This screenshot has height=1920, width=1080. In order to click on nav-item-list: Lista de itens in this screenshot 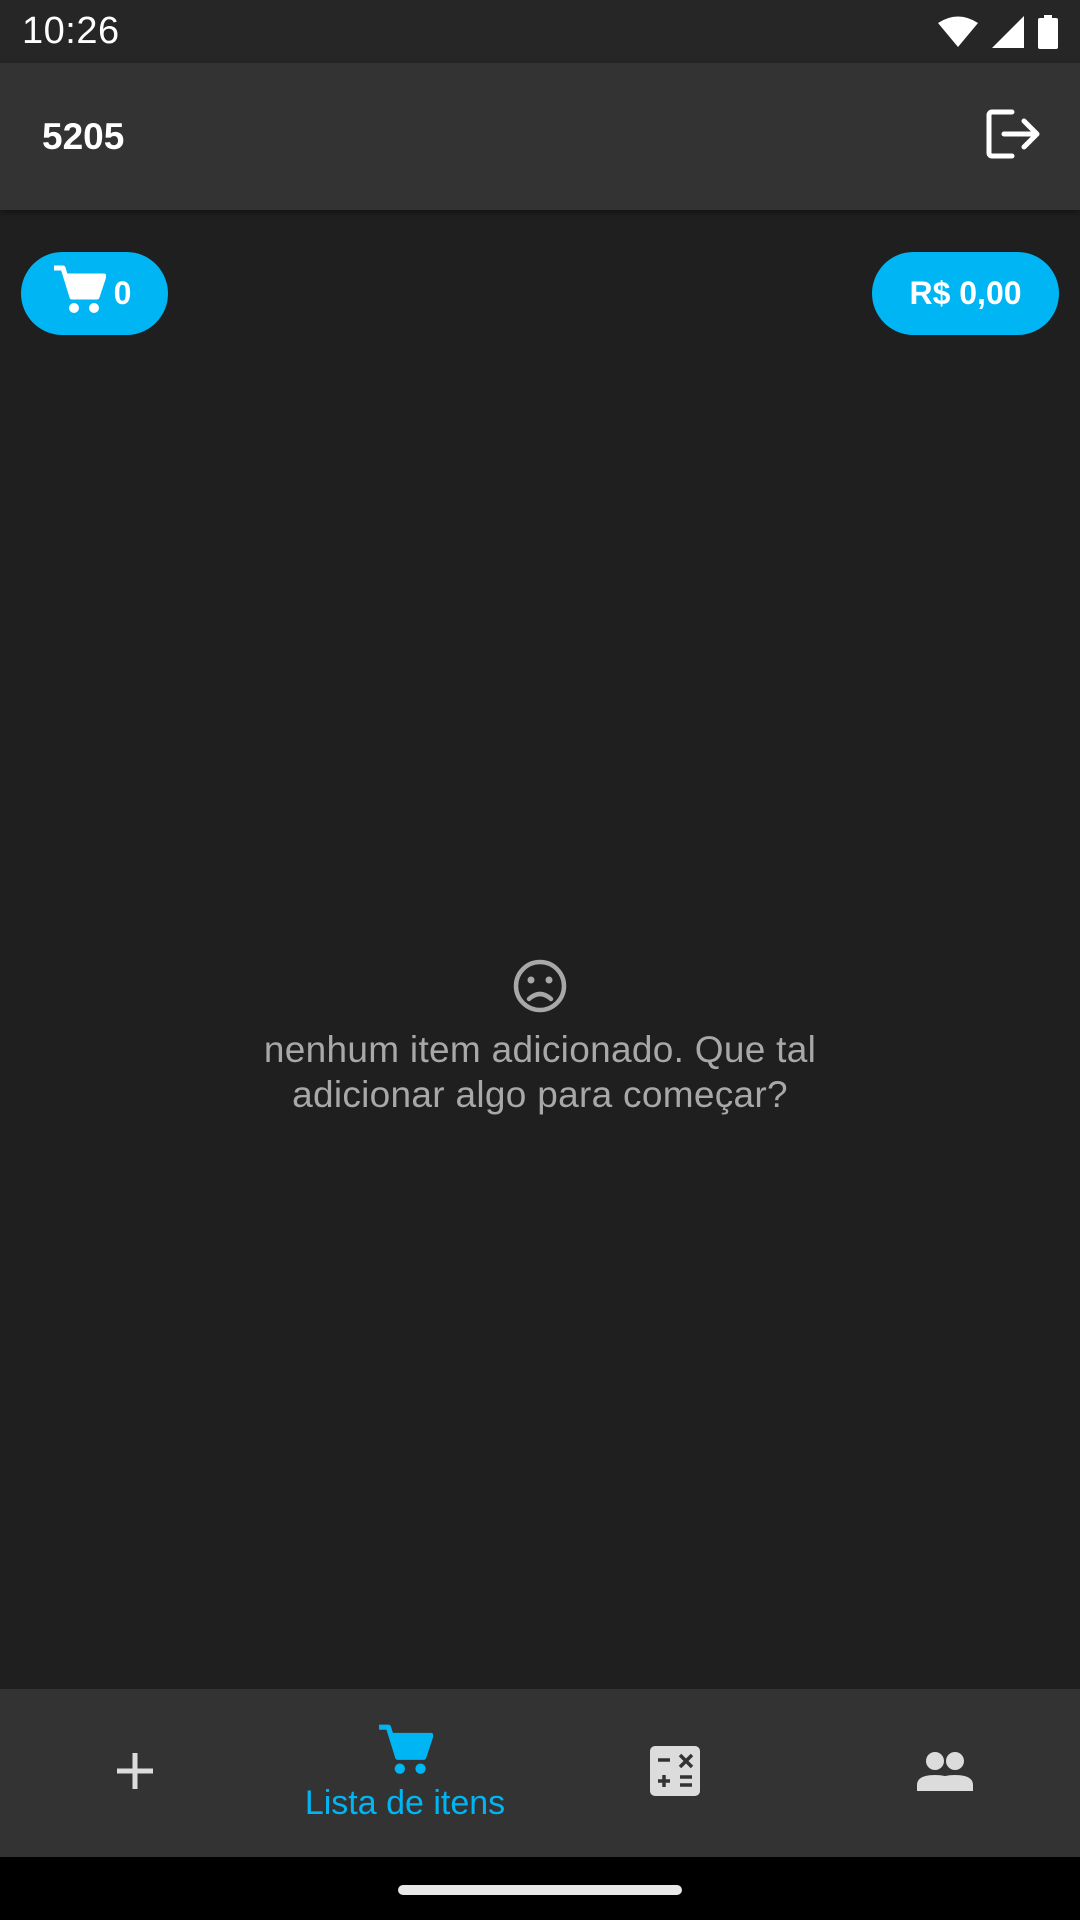, I will do `click(405, 1773)`.